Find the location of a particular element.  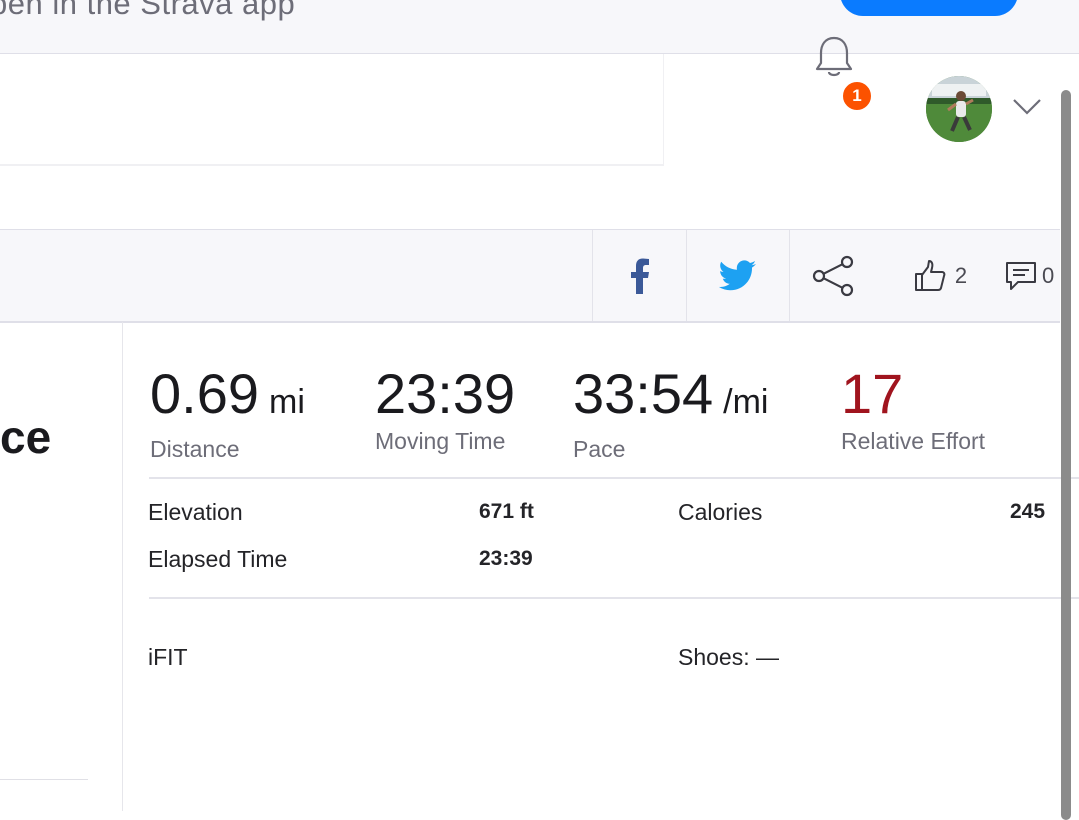

stat-relative-effort: 17 Relative Effort is located at coordinates (913, 408).